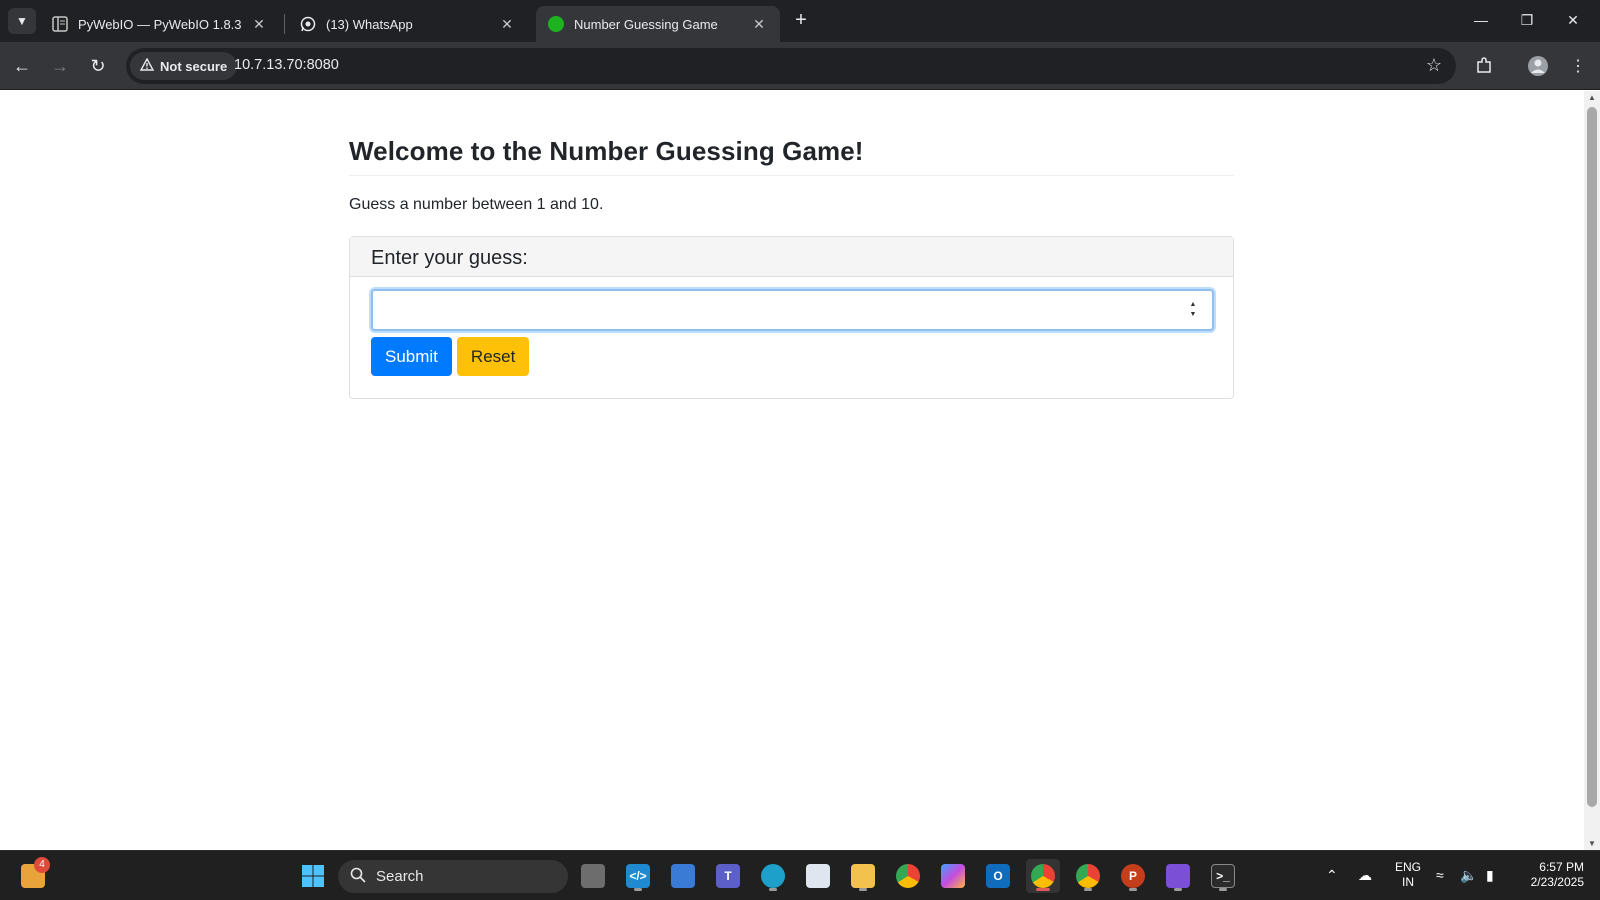  What do you see at coordinates (1468, 875) in the screenshot?
I see `volume-icon: 🔈` at bounding box center [1468, 875].